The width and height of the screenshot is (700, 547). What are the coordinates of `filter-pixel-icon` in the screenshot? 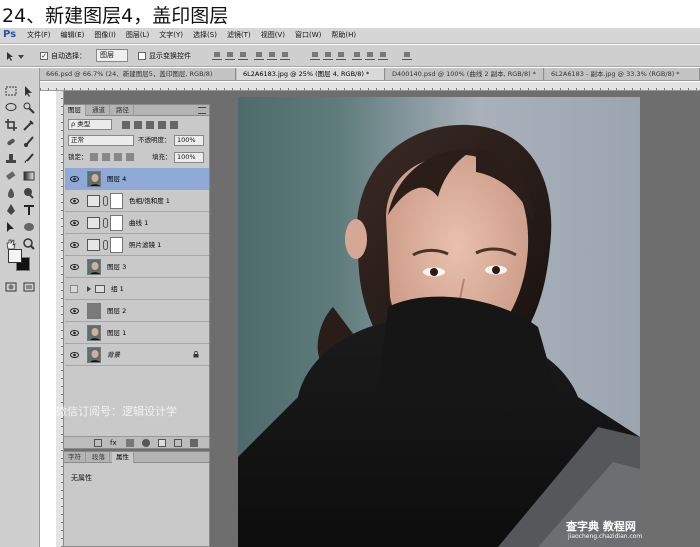 It's located at (126, 125).